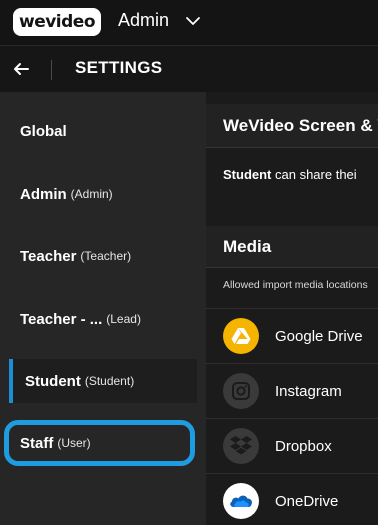 The width and height of the screenshot is (378, 525). Describe the element at coordinates (48, 256) in the screenshot. I see `sidebar-item-label: Teacher` at that location.